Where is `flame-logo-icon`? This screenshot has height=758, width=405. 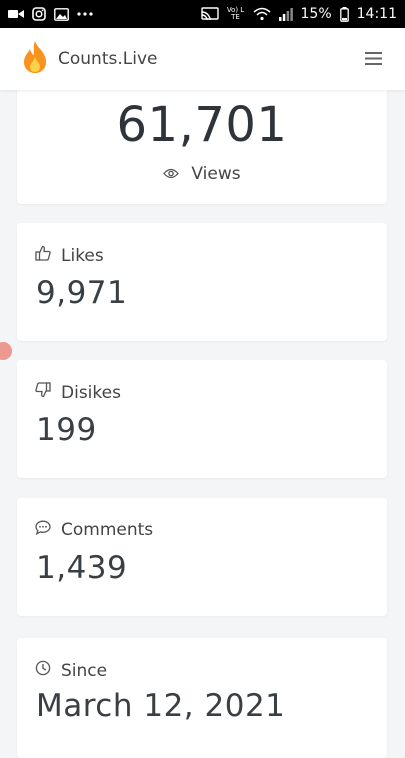 flame-logo-icon is located at coordinates (35, 59).